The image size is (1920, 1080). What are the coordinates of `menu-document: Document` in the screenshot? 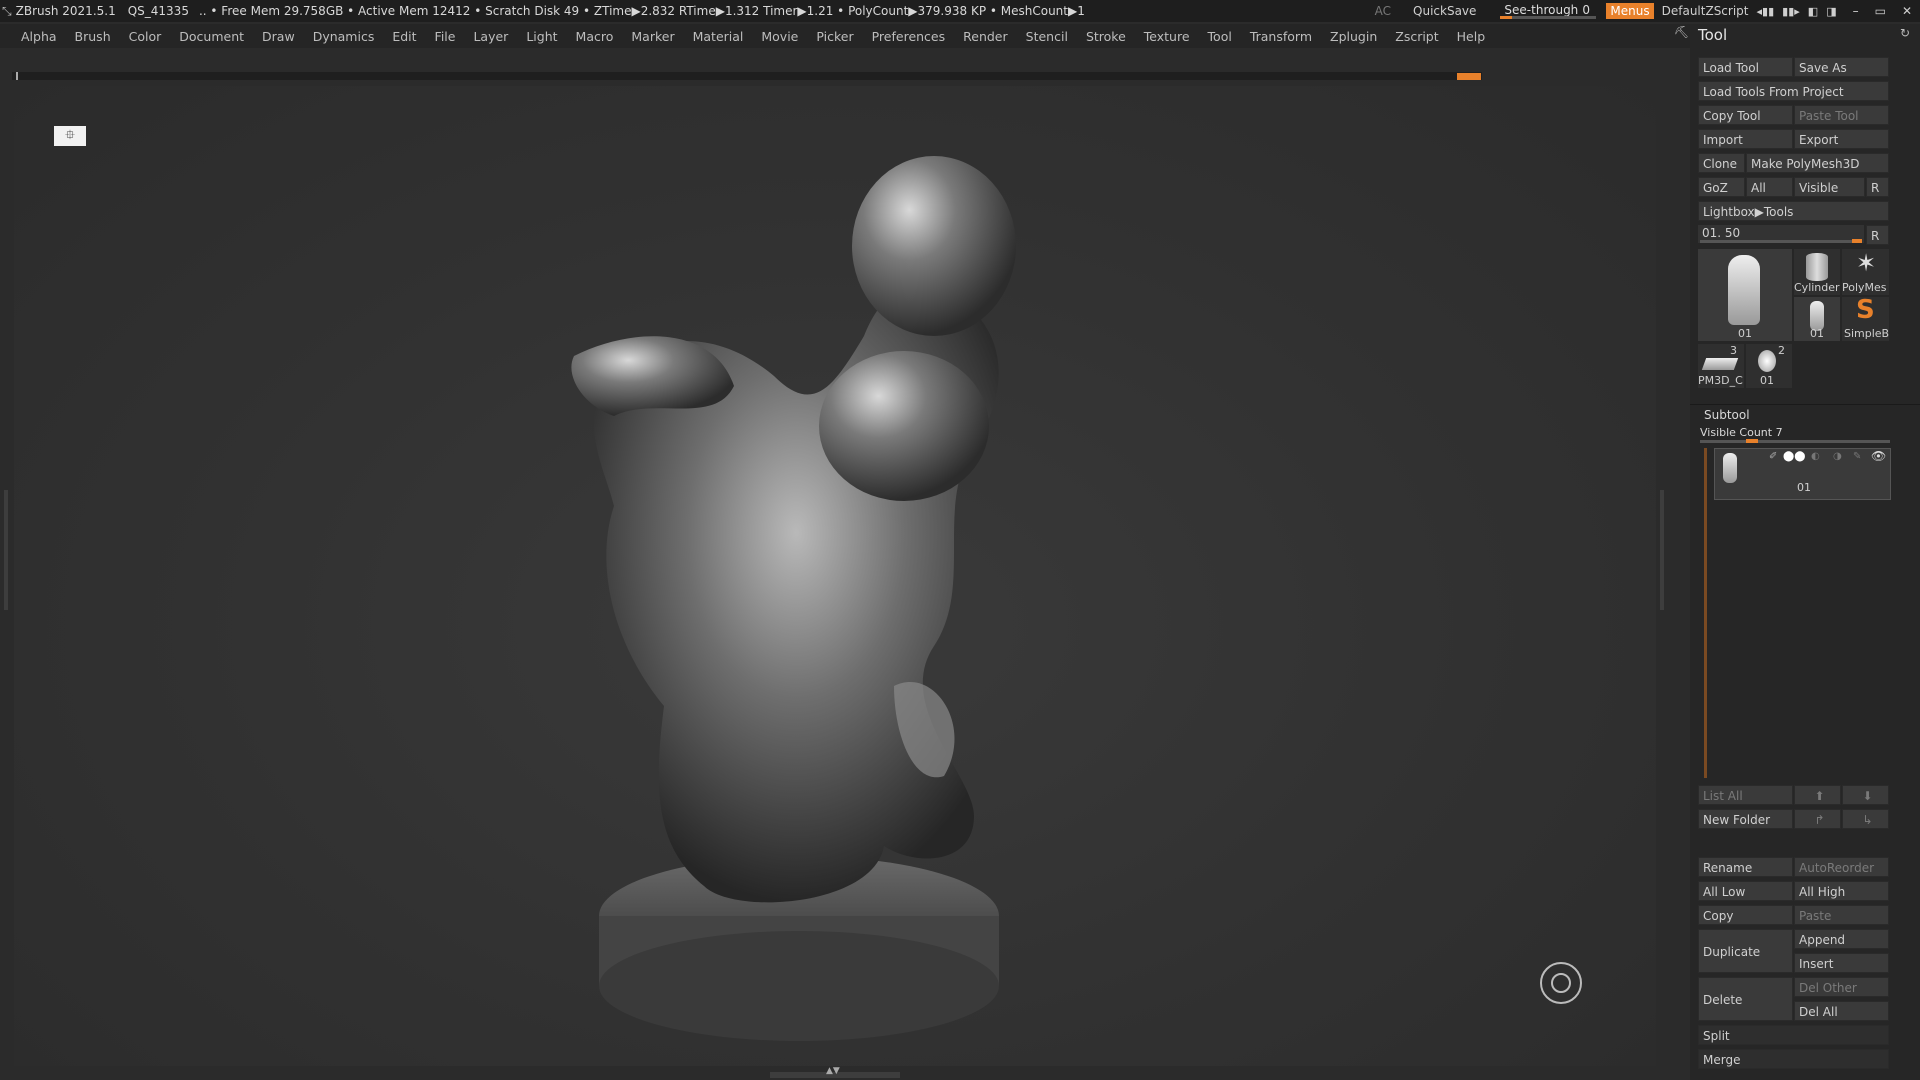 It's located at (211, 36).